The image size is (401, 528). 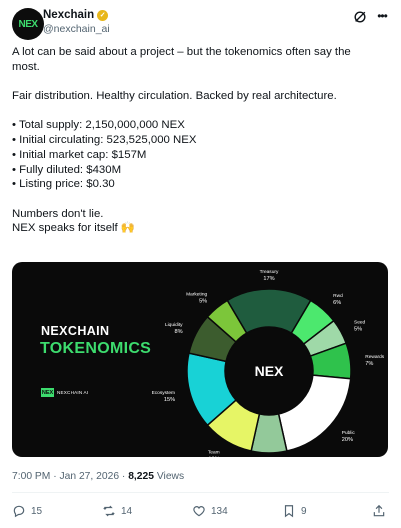 I want to click on divider, so click(x=200, y=492).